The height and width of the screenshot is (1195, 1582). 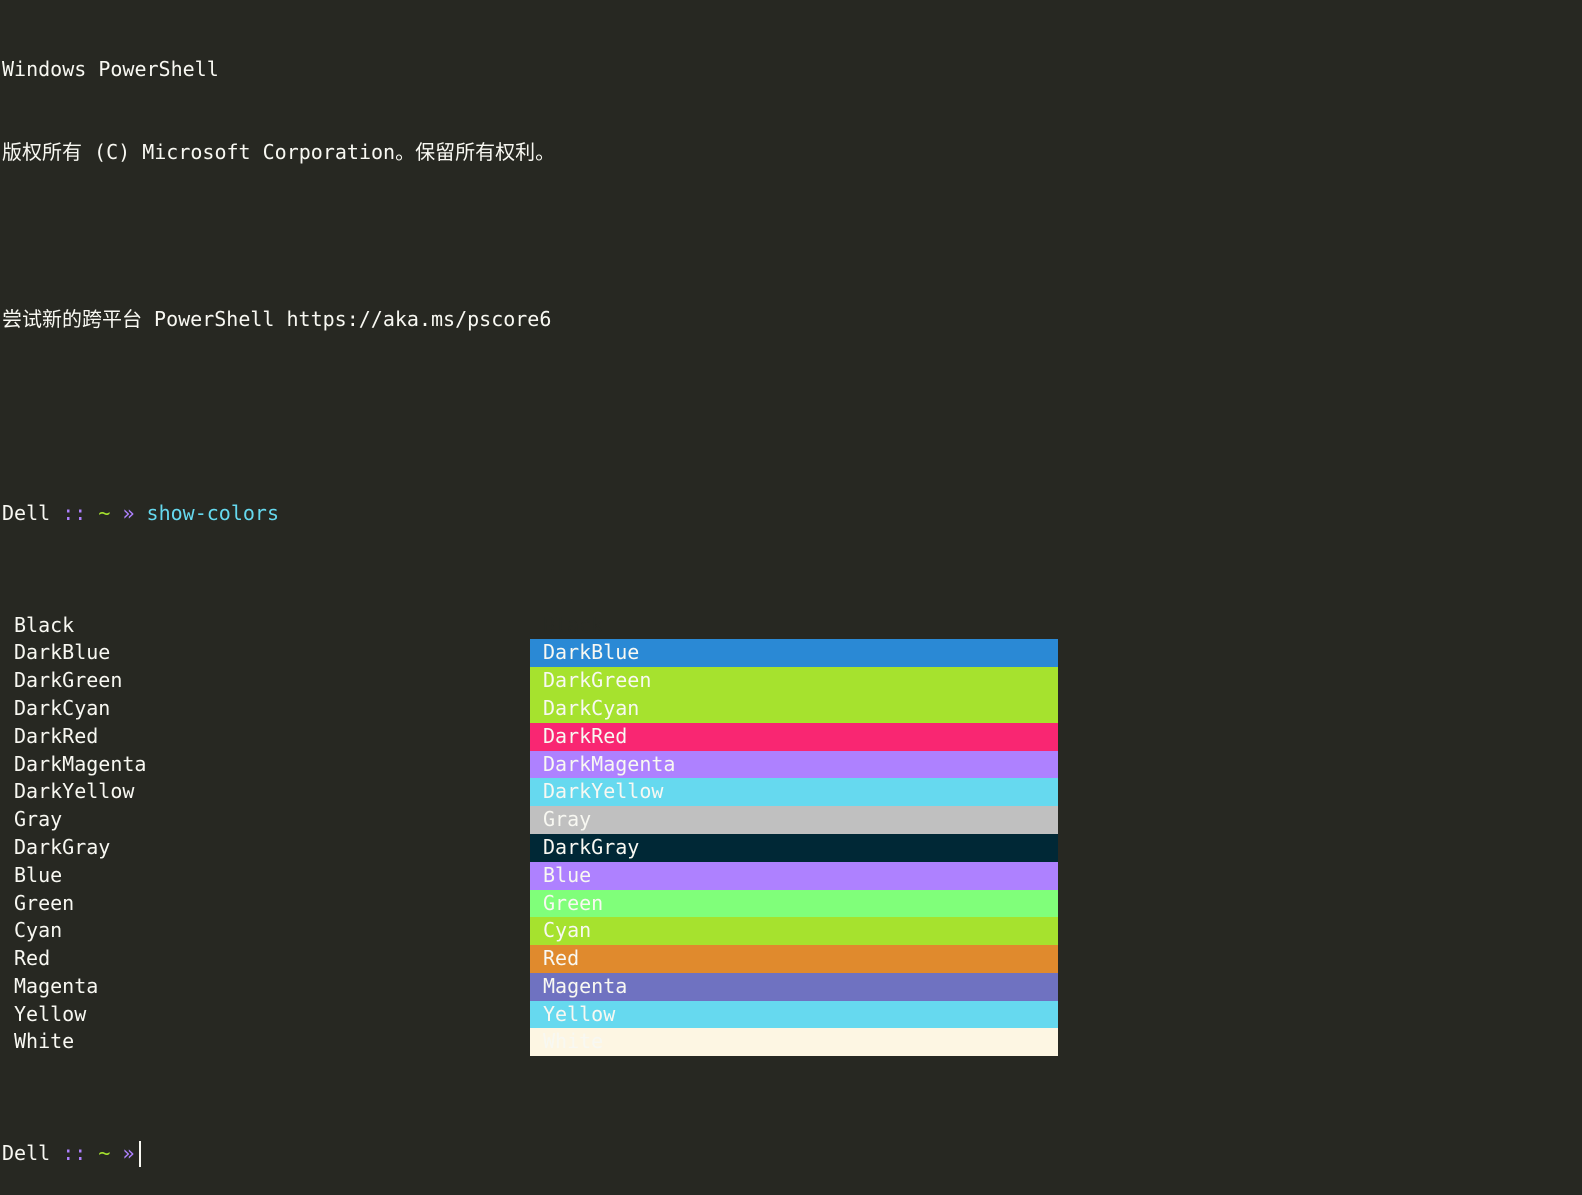 I want to click on color-foreground-sample: DarkGreen, so click(x=68, y=680).